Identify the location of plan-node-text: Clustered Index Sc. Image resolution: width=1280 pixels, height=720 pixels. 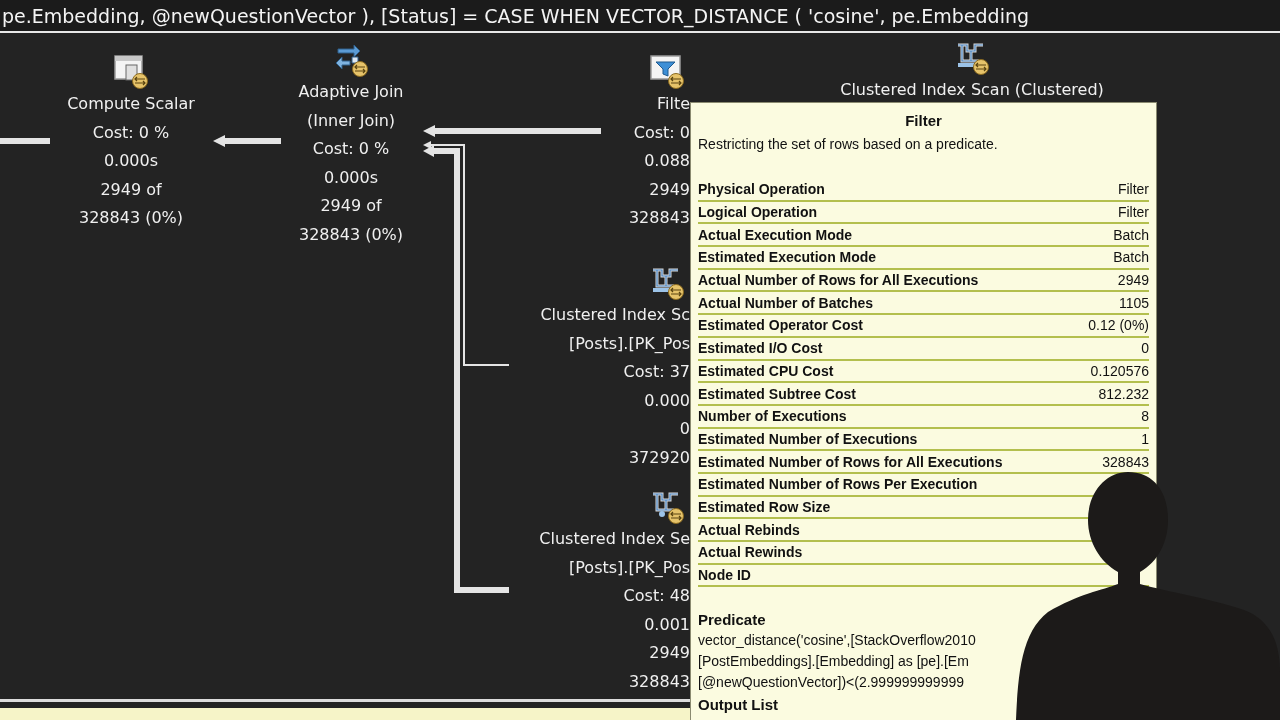
(615, 315).